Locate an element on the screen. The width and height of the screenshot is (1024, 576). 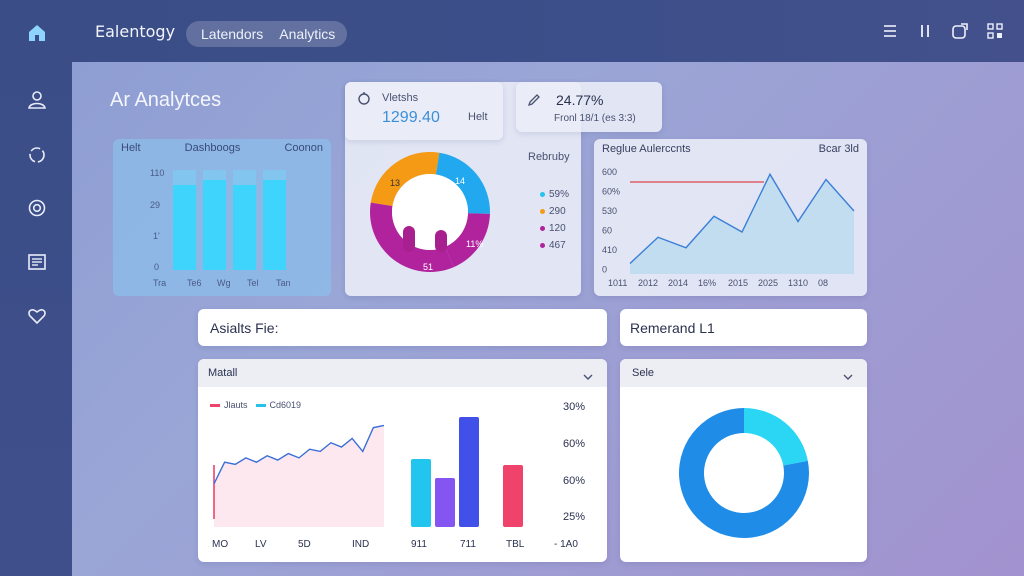
x-tick: 08 is located at coordinates (823, 283).